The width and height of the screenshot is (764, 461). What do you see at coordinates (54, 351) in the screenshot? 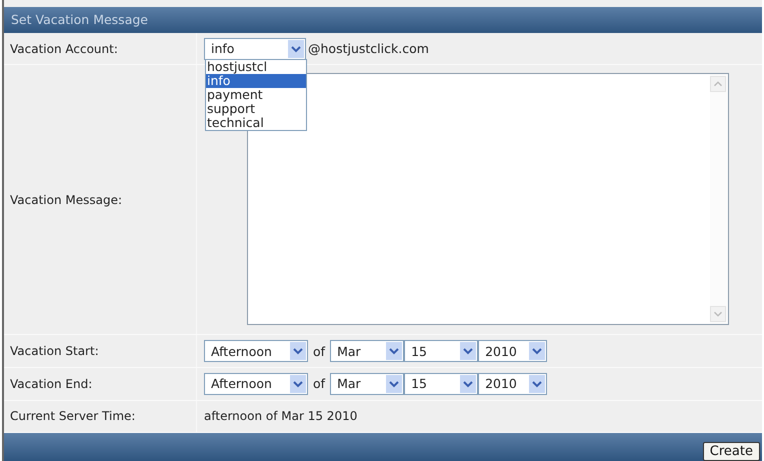
I see `field-label: Vacation Start:` at bounding box center [54, 351].